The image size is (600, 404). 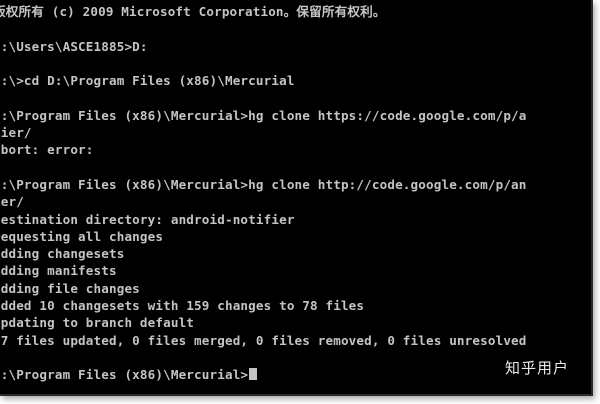 I want to click on console-line-adding-manifests: adding manifests, so click(x=58, y=271).